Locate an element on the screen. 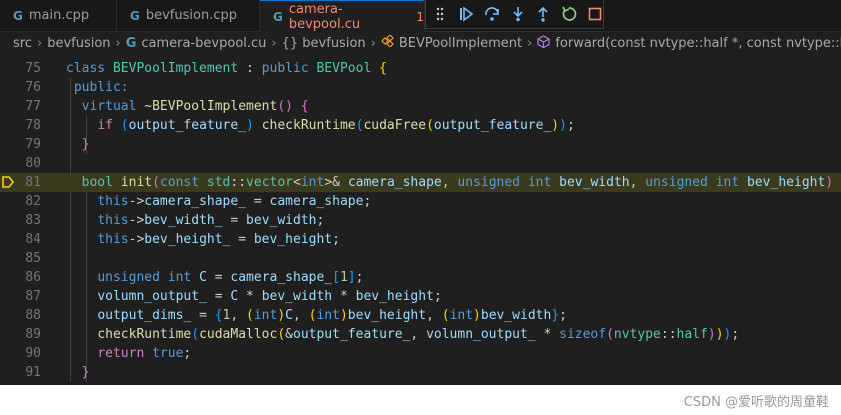  breadcrumb-namespace: {} bevfusion is located at coordinates (324, 43).